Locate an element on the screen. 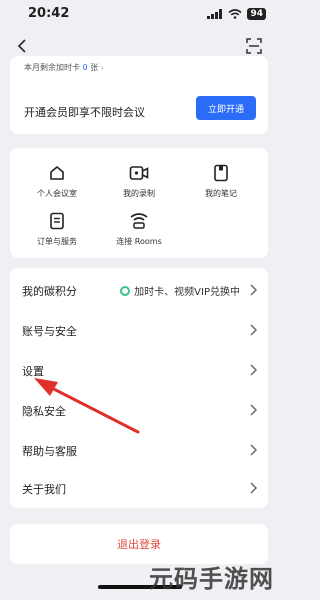 The height and width of the screenshot is (600, 320). carbon-promo-text: 加时卡、视频VIP兑换中 is located at coordinates (187, 292).